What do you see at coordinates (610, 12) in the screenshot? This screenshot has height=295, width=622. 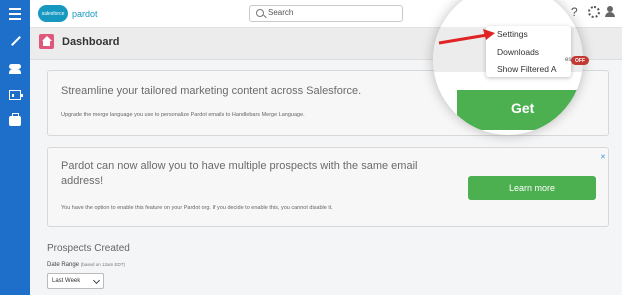 I see `user-icon` at bounding box center [610, 12].